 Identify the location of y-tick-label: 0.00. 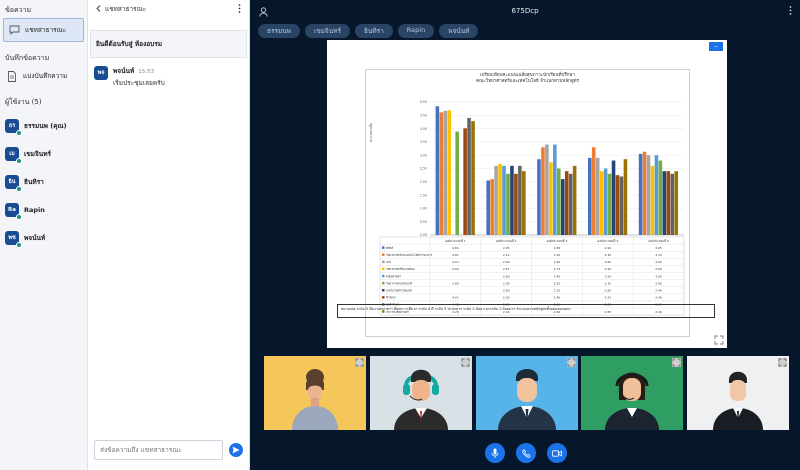
(423, 235).